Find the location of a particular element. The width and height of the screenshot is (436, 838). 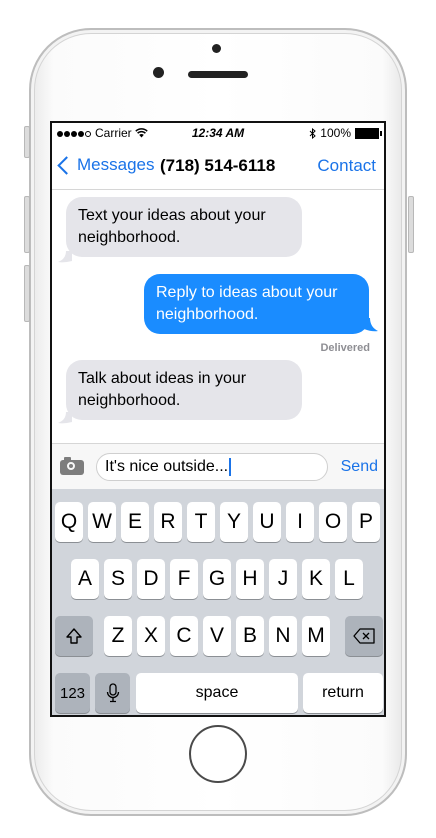

shift-key is located at coordinates (74, 636).